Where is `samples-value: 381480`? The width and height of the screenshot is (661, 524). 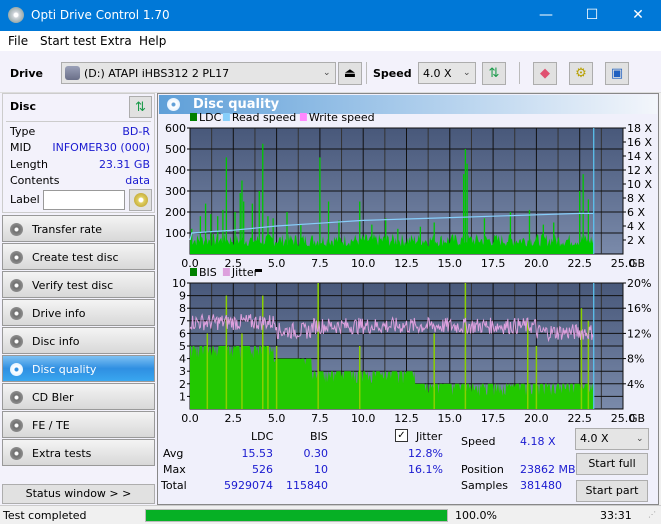 samples-value: 381480 is located at coordinates (541, 485).